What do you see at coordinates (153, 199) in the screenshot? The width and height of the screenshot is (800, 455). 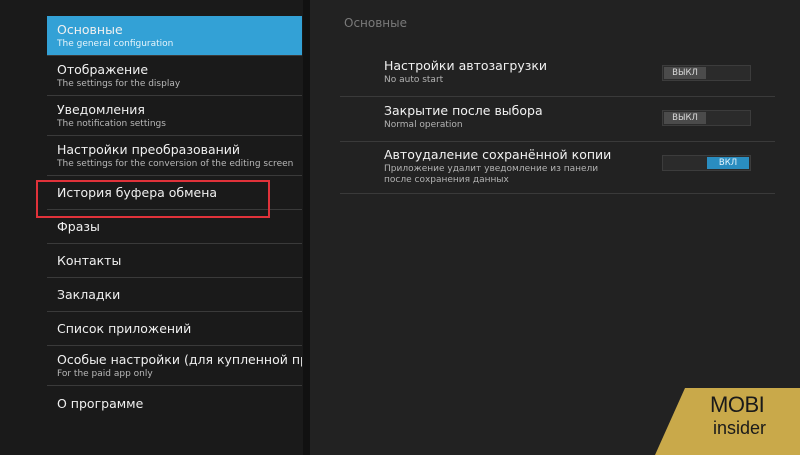 I see `highlight-annotation` at bounding box center [153, 199].